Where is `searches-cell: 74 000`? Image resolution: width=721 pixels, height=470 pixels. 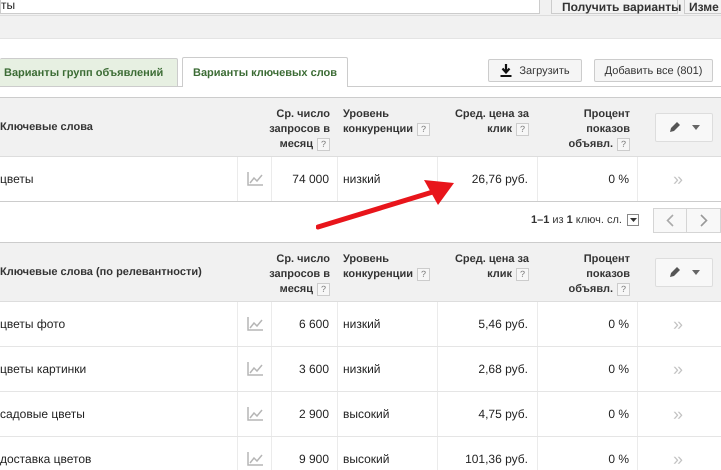 searches-cell: 74 000 is located at coordinates (310, 179).